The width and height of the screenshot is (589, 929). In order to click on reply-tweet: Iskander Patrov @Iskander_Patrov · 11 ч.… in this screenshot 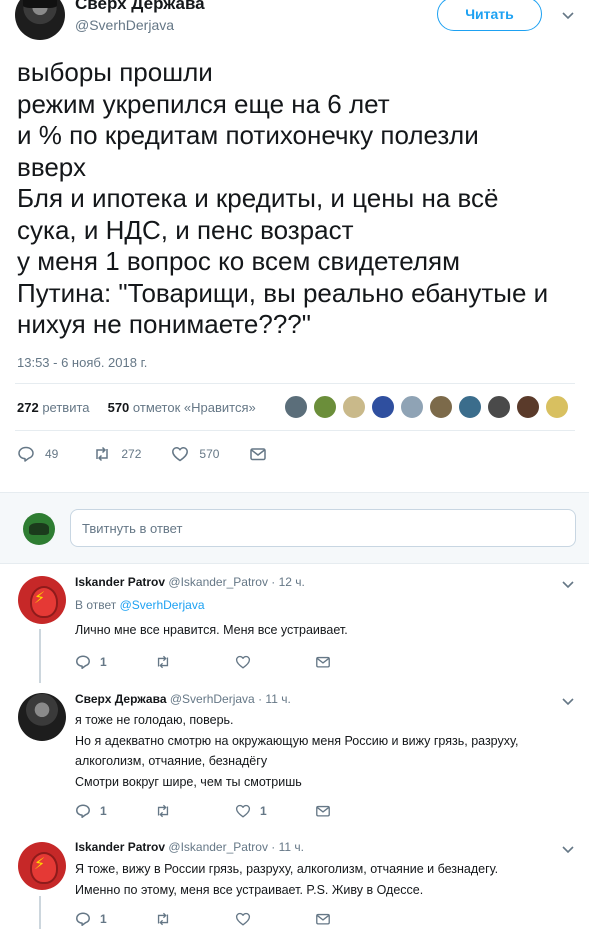, I will do `click(294, 879)`.